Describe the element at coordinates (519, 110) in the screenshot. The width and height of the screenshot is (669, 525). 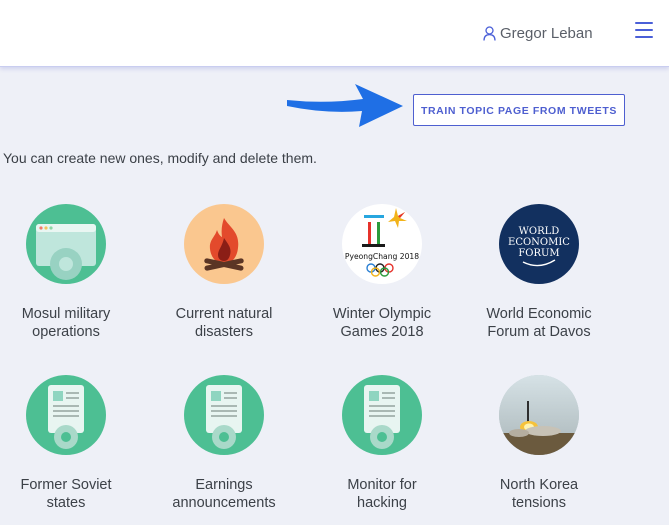
I see `train-topic-page-button: TRAIN TOPIC PAGE FROM TWEETS` at that location.